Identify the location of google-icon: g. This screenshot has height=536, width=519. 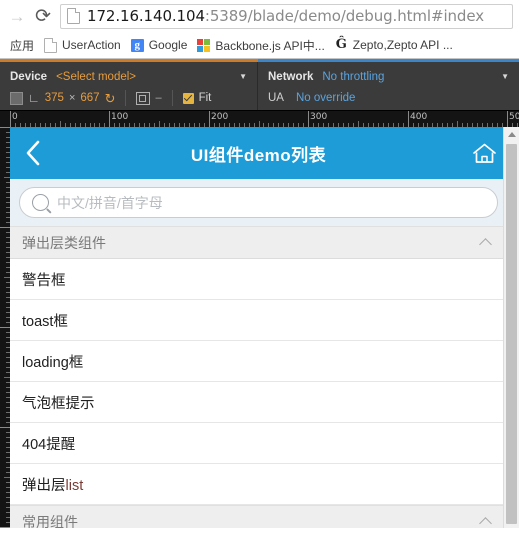
(137, 45).